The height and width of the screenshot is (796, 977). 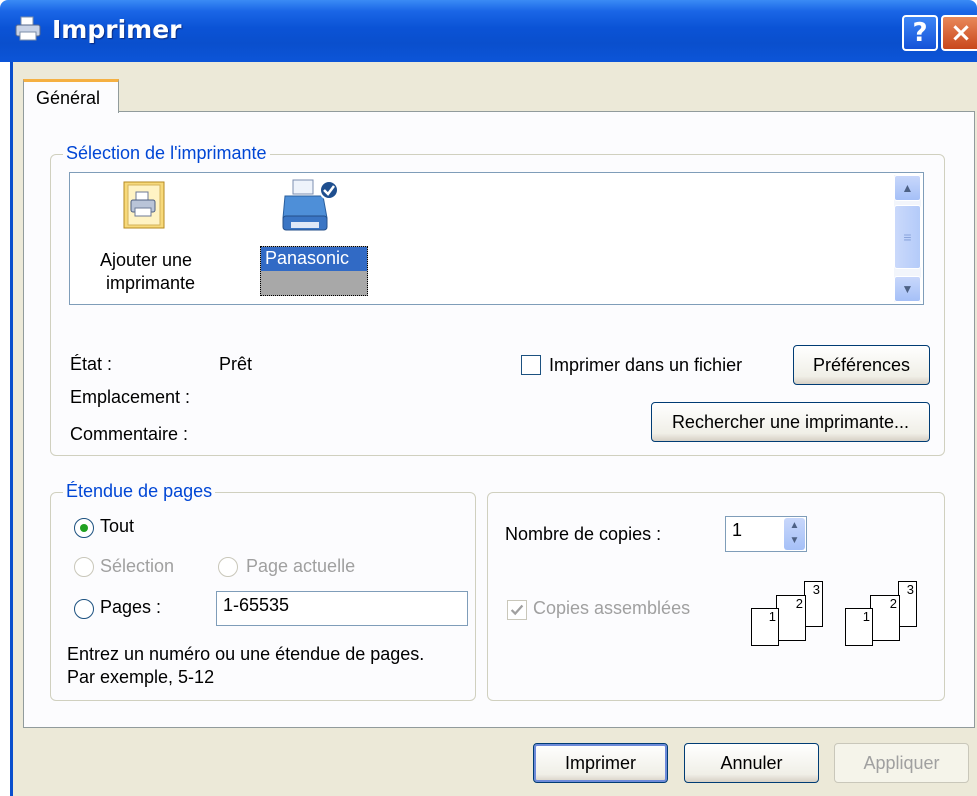 I want to click on print-button: Imprimer, so click(x=600, y=763).